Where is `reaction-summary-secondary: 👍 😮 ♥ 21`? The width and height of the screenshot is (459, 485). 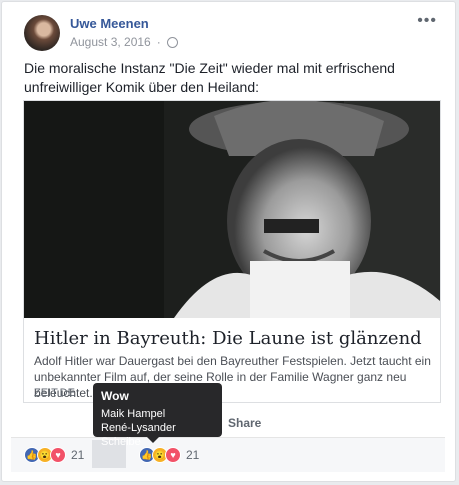
reaction-summary-secondary: 👍 😮 ♥ 21 is located at coordinates (169, 455).